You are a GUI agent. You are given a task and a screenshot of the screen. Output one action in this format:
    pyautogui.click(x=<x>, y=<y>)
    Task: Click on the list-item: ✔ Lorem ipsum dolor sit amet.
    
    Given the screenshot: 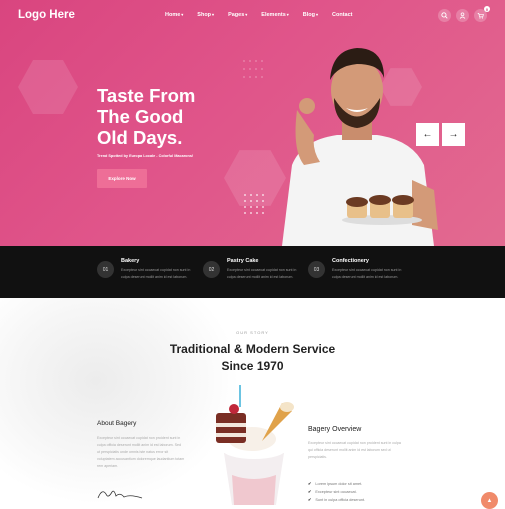 What is the action you would take?
    pyautogui.click(x=335, y=483)
    